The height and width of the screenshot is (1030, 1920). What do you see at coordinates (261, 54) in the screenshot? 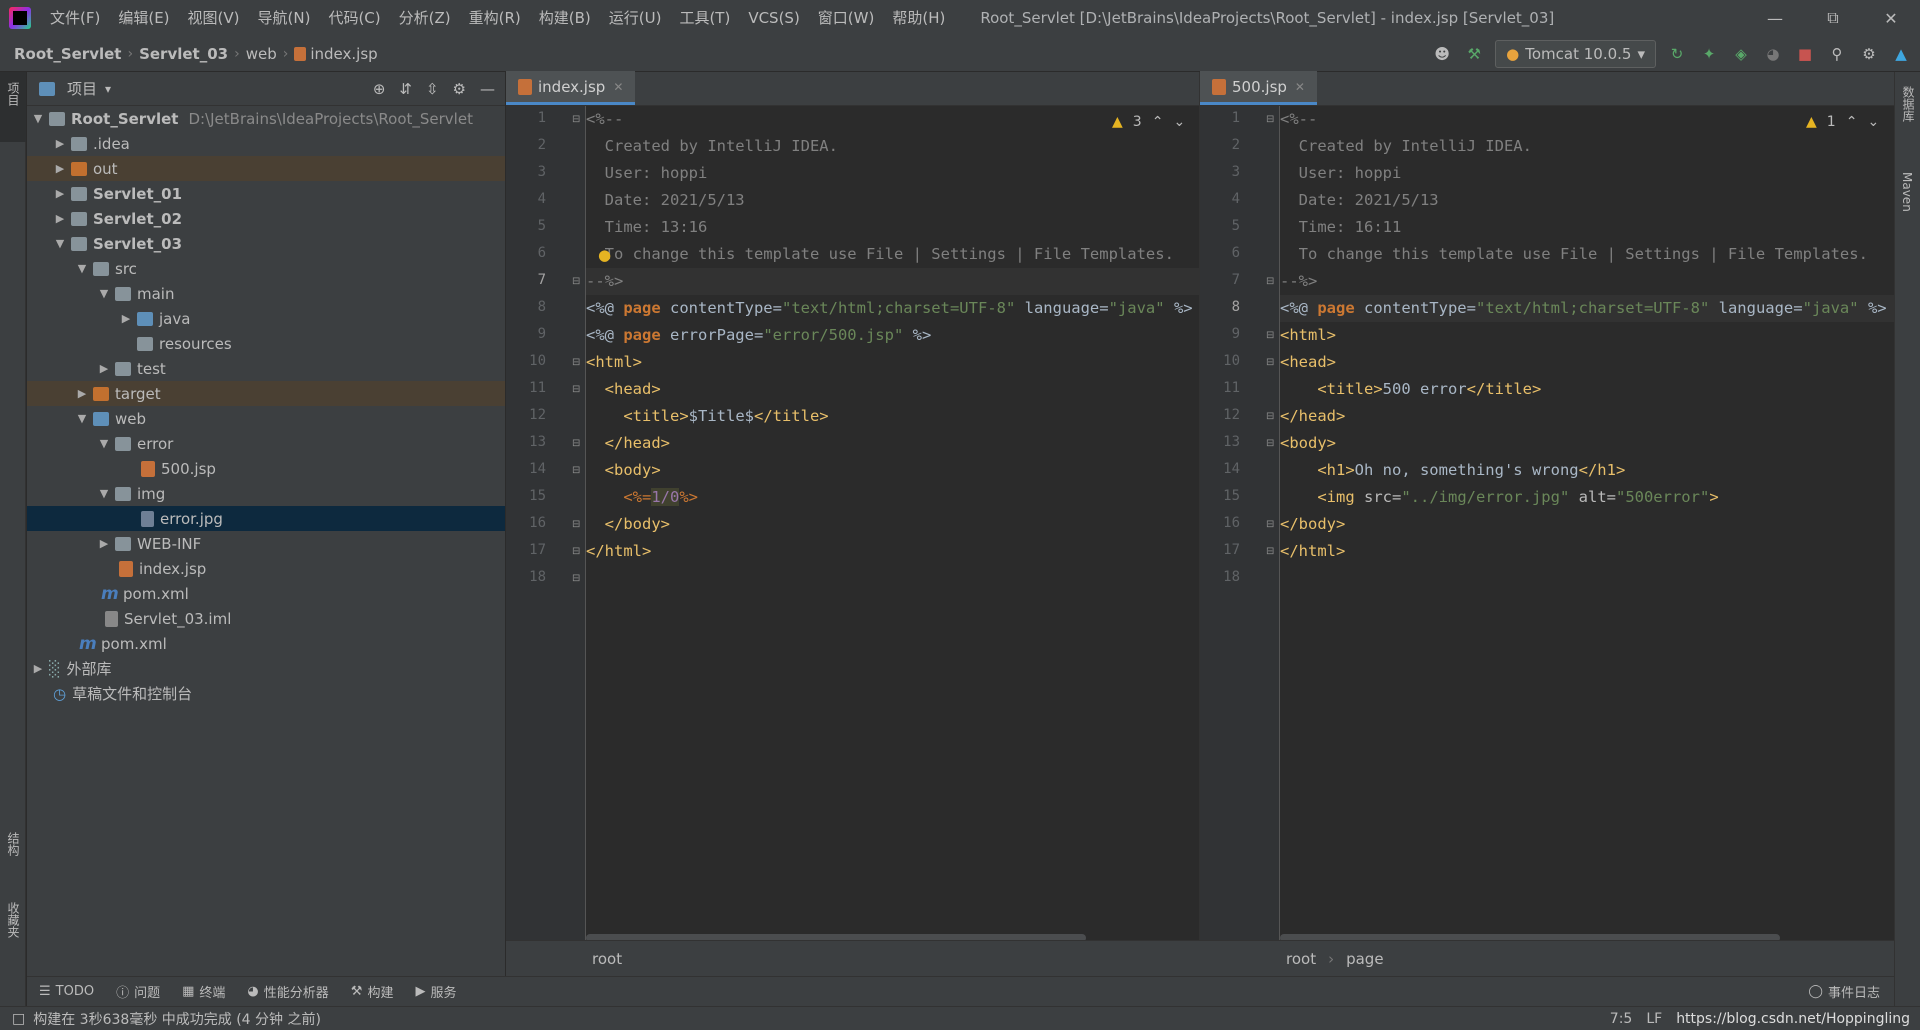
I see `breadcrumb-folder: web` at bounding box center [261, 54].